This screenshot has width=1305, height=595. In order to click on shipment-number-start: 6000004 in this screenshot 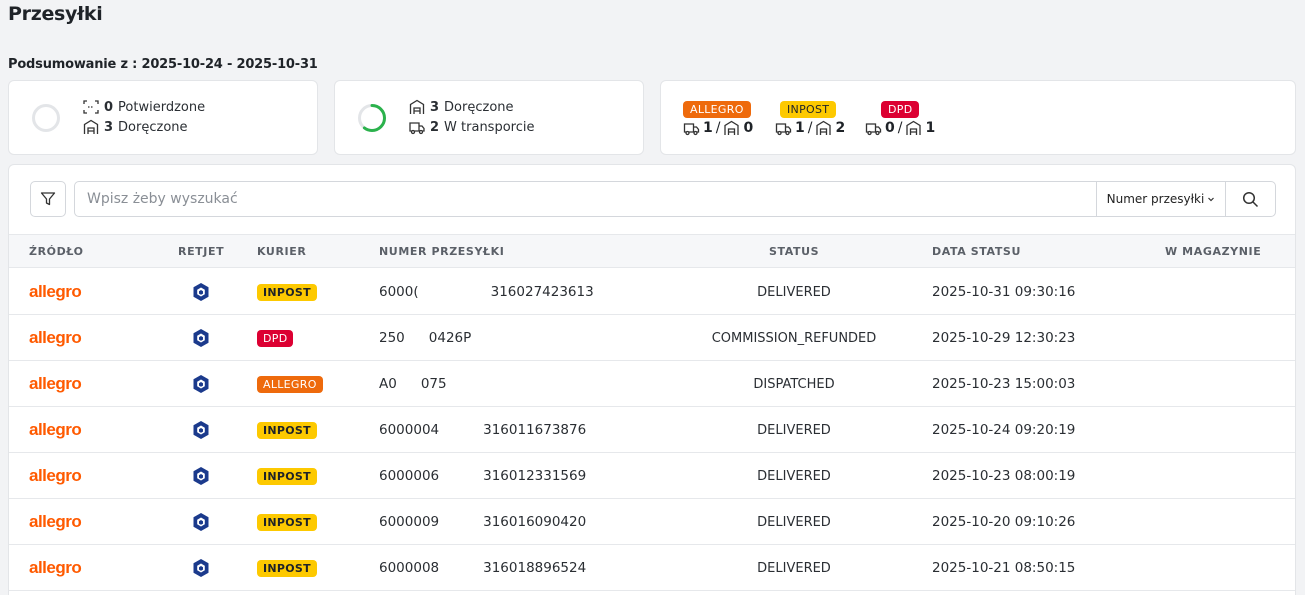, I will do `click(409, 430)`.